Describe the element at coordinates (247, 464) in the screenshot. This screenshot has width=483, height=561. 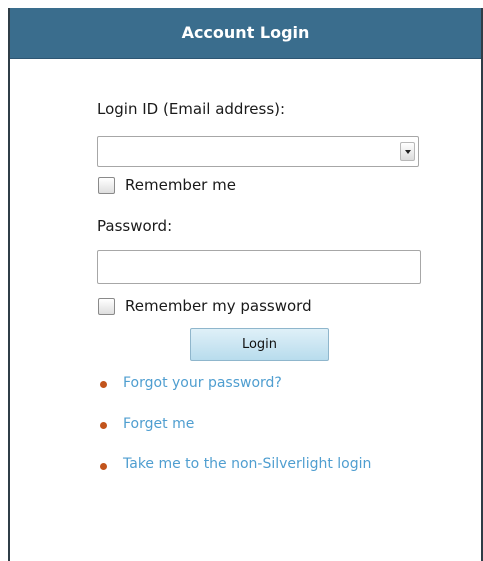
I see `non-silverlight-login-link: Take me to the non-Silverlight login` at that location.